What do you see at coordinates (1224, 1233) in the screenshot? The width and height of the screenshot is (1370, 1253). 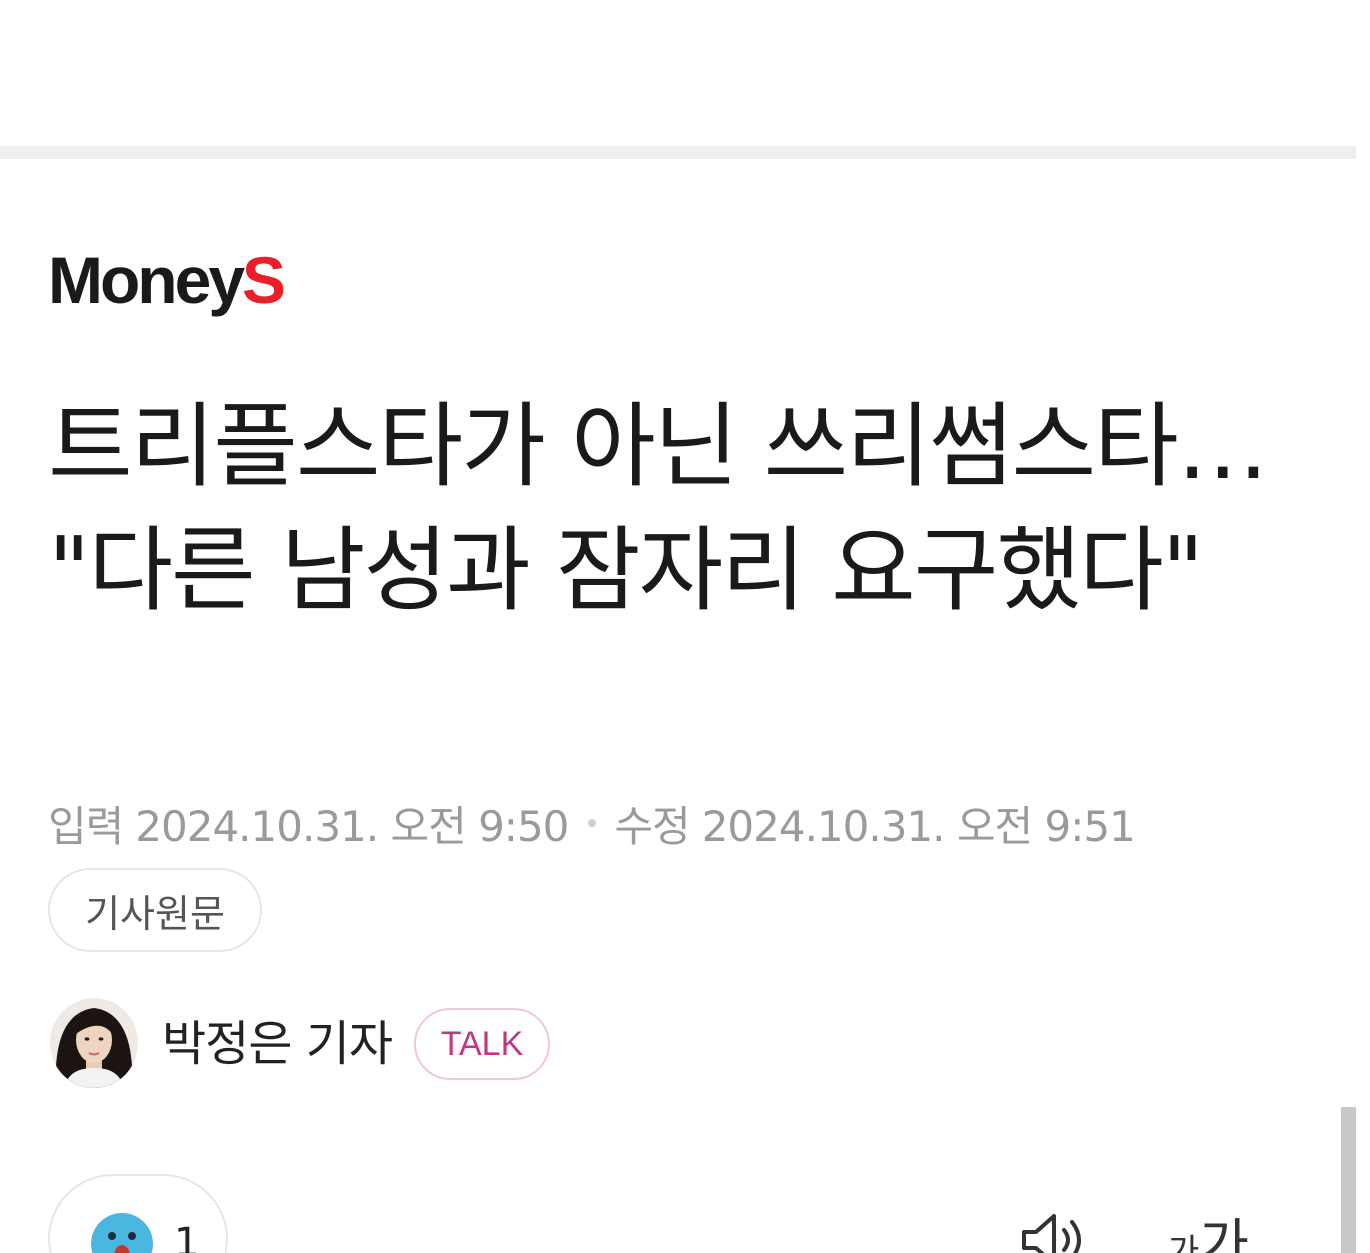 I see `font-size-big-glyph: 가` at bounding box center [1224, 1233].